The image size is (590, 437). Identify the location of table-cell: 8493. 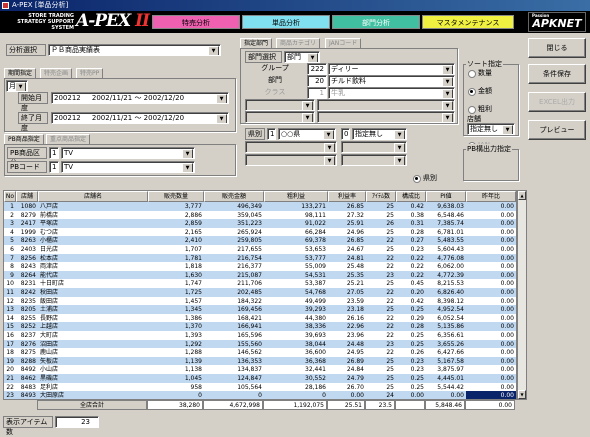
(28, 396).